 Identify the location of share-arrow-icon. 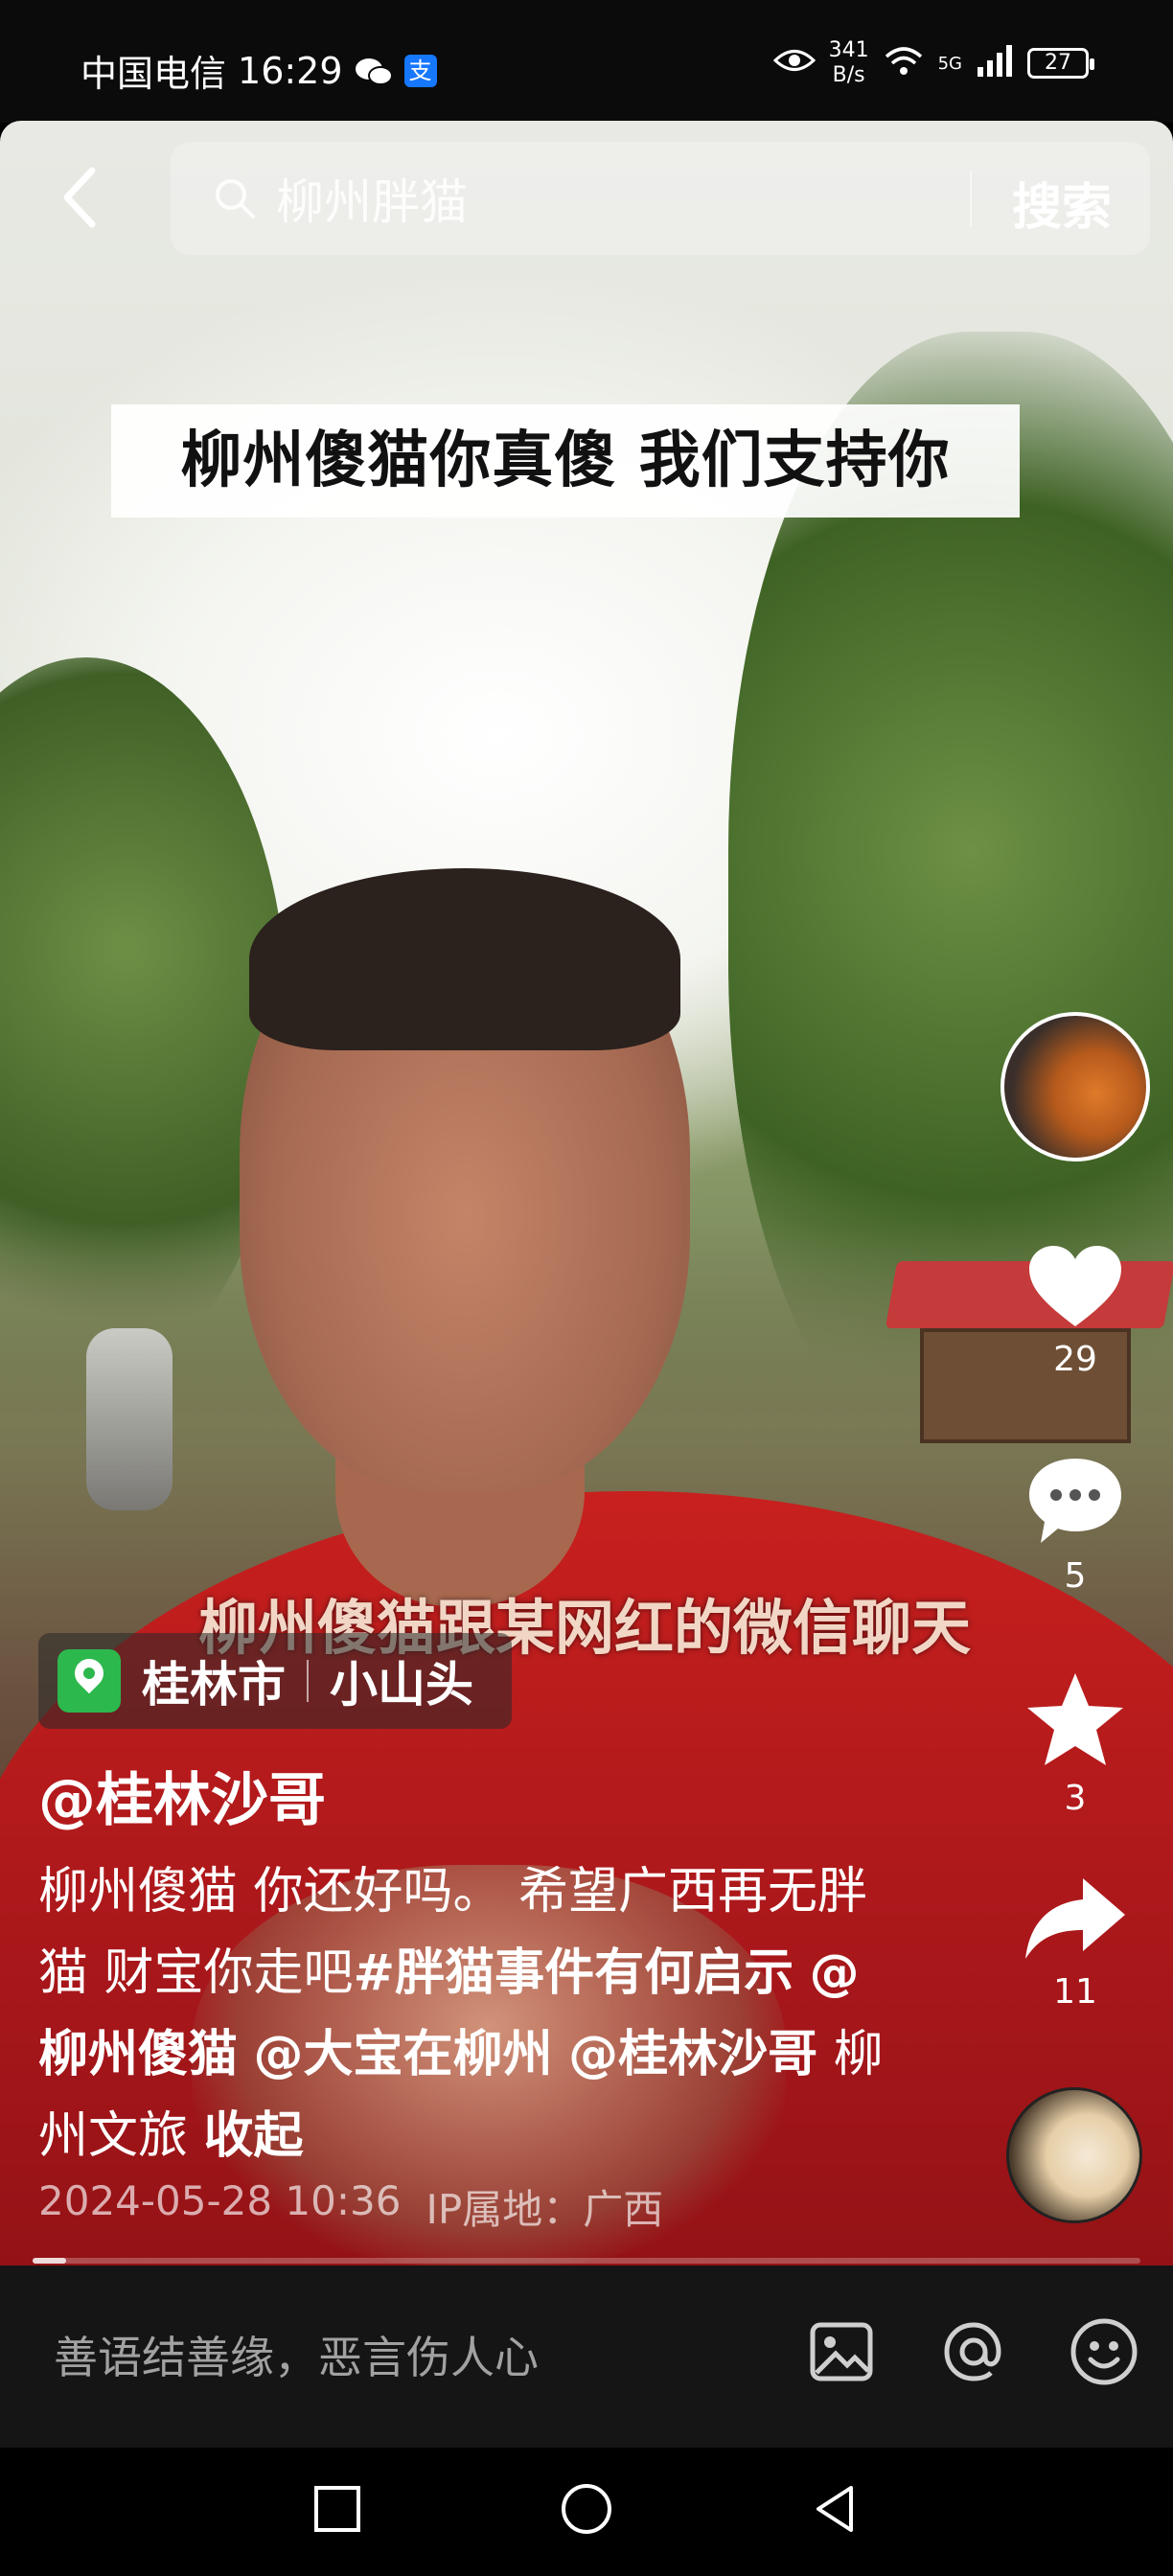
(1075, 1918).